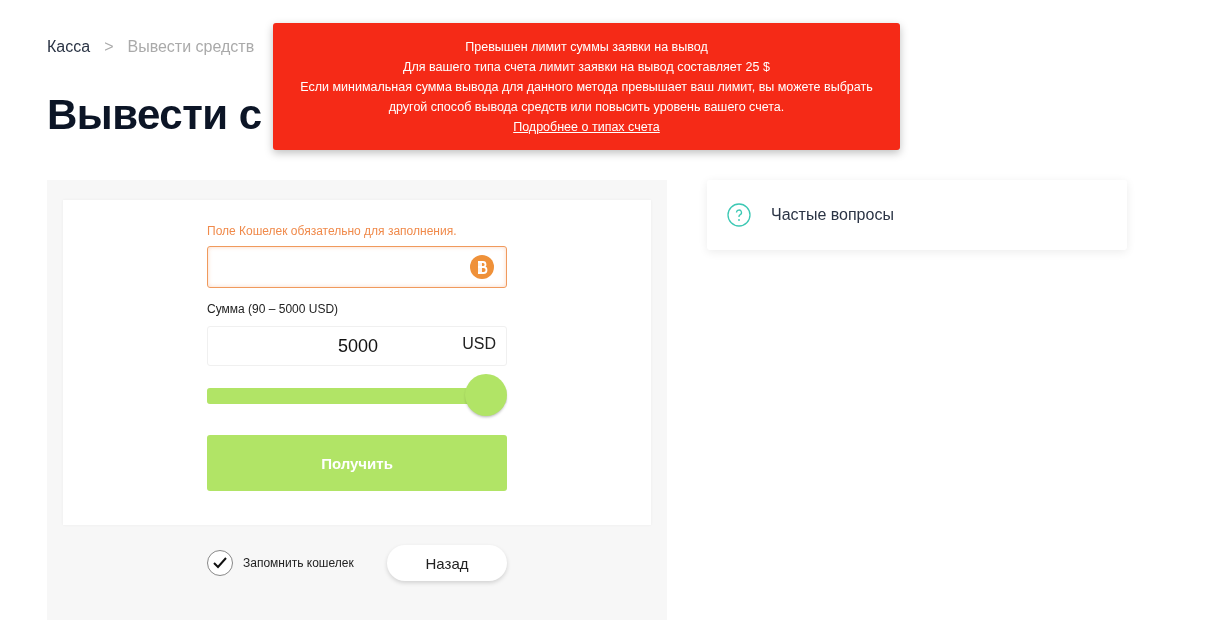 This screenshot has width=1222, height=641. I want to click on toast-message: Если минимальная сумма вывода для данного метода превышает ваш лимит, вы можете выбрать другой способ вывода средств или повысить уровень вашего счета., so click(586, 97).